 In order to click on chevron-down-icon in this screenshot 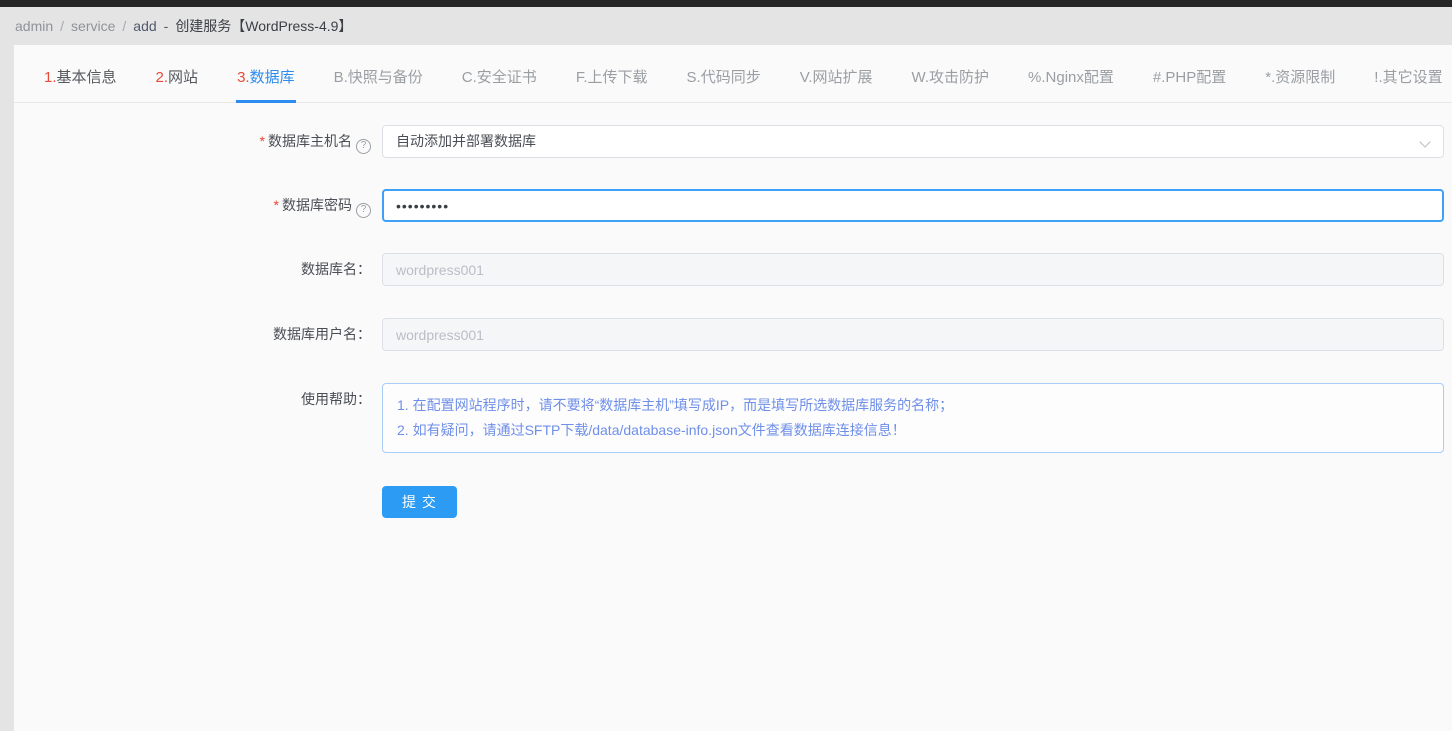, I will do `click(1425, 142)`.